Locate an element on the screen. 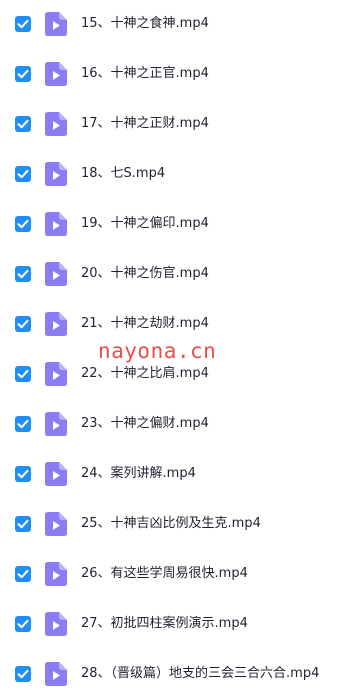  file-row: 18、七S.mp4 is located at coordinates (170, 175).